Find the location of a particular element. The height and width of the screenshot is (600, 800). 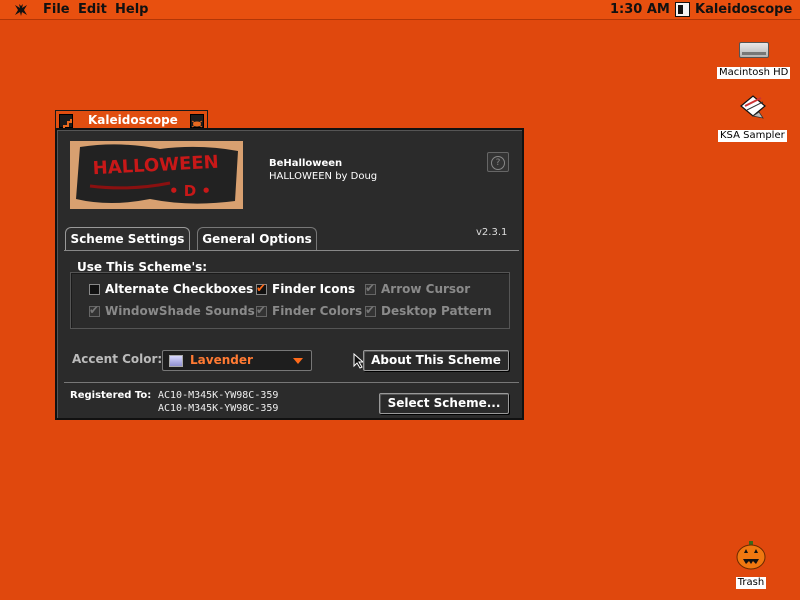

menubar-clock: 1:30 AM is located at coordinates (640, 9).